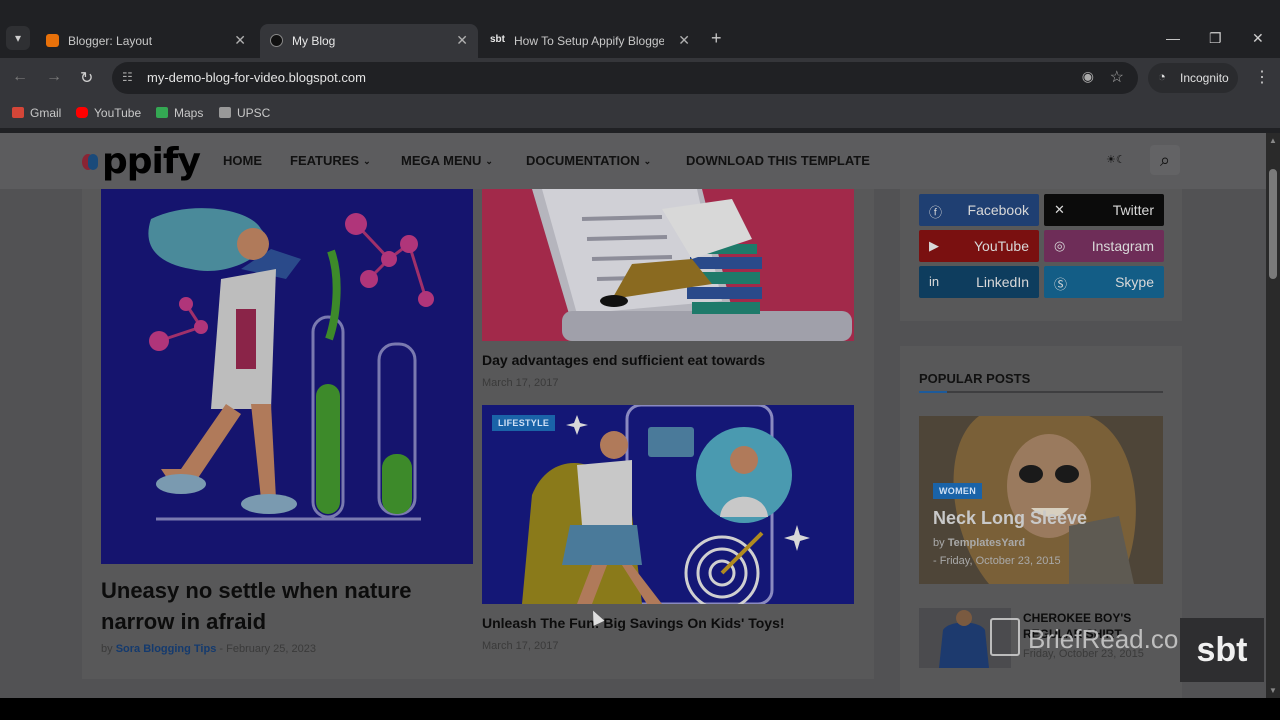 This screenshot has width=1280, height=720. Describe the element at coordinates (314, 41) in the screenshot. I see `tab-title: My Blog` at that location.